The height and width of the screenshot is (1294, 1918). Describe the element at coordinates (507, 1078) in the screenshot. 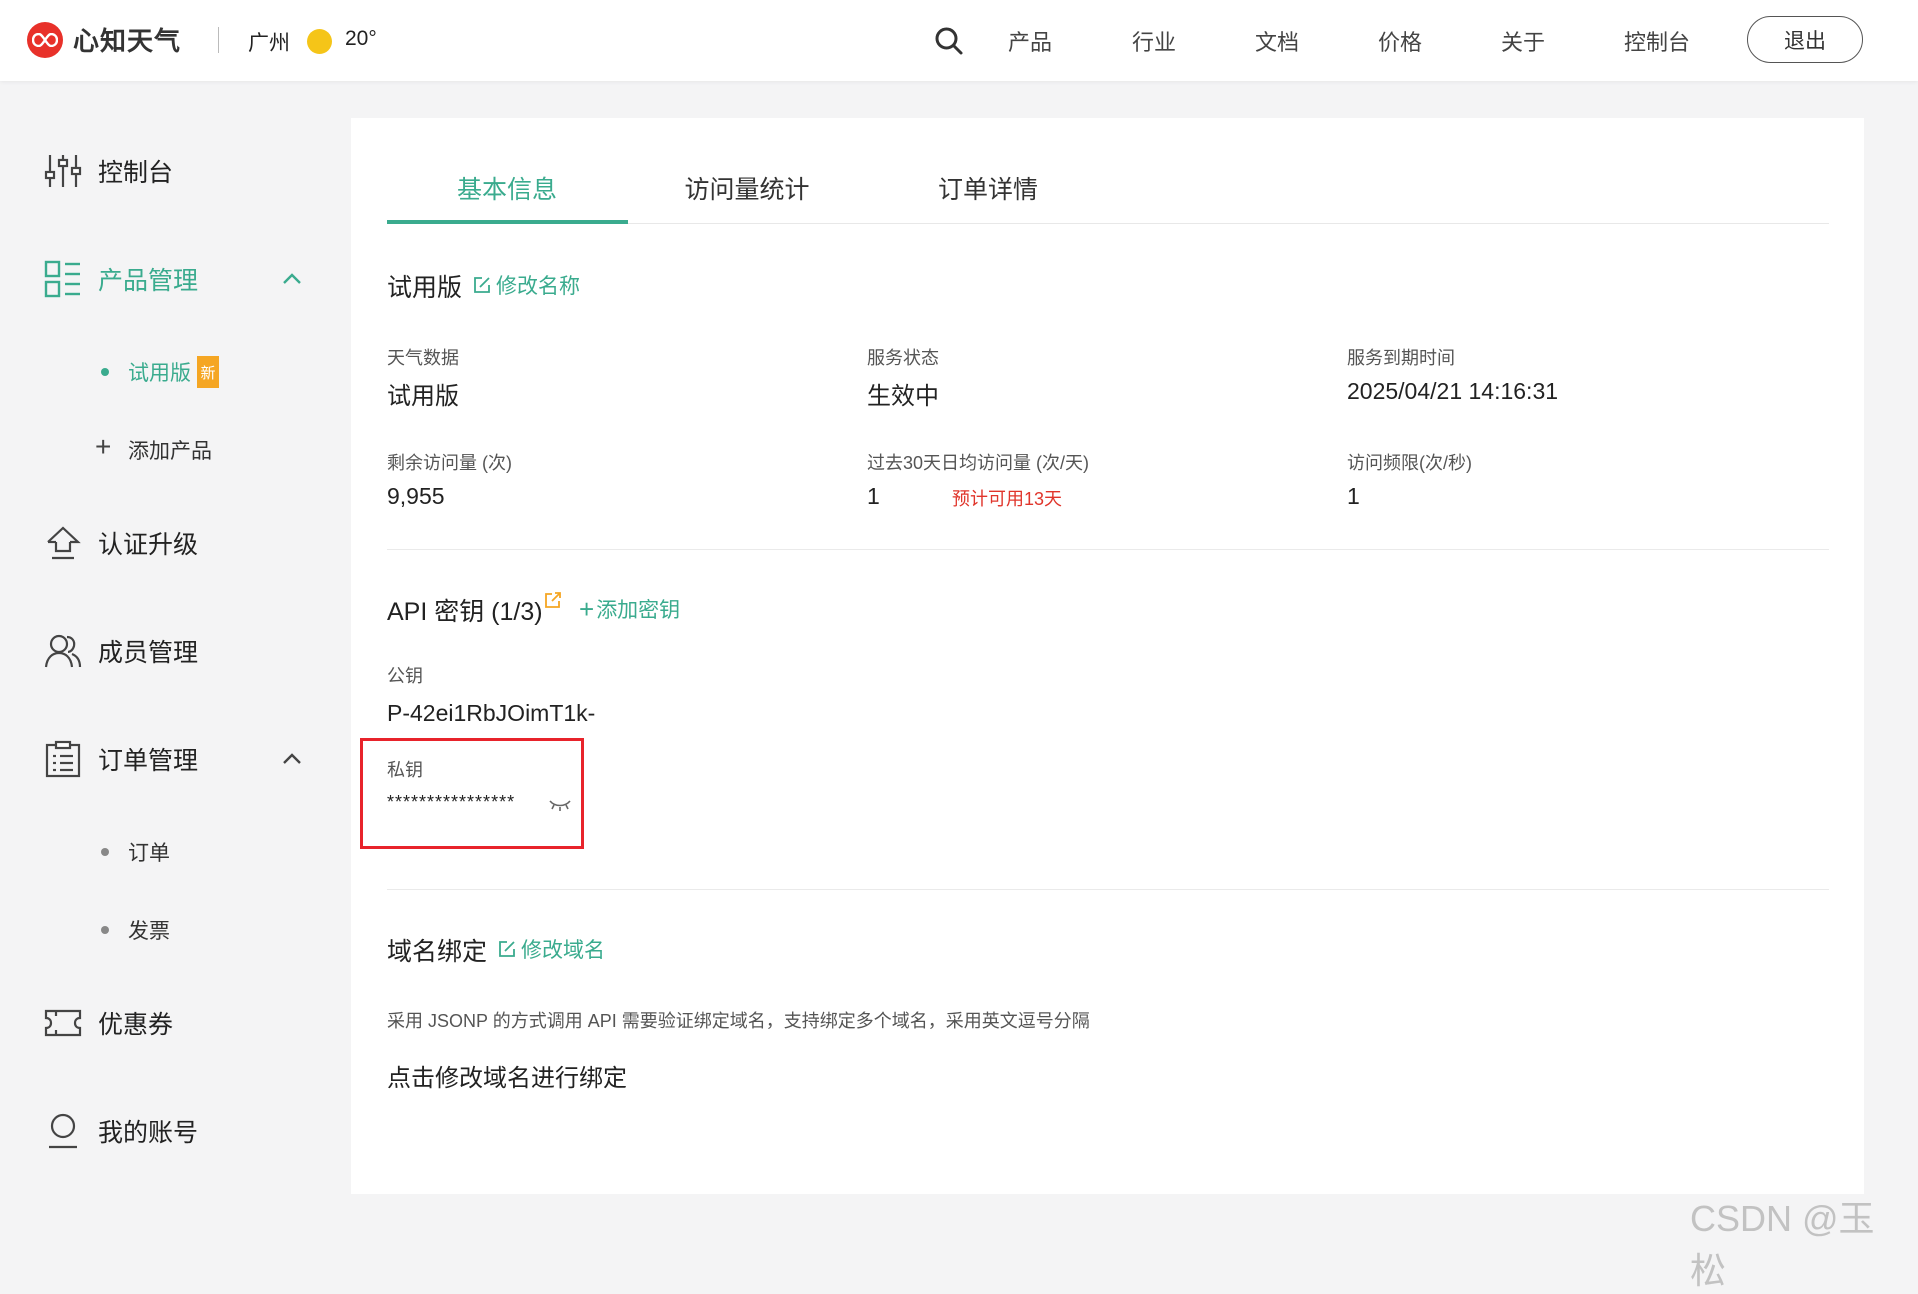

I see `domain-hint: 点击修改域名进行绑定` at that location.